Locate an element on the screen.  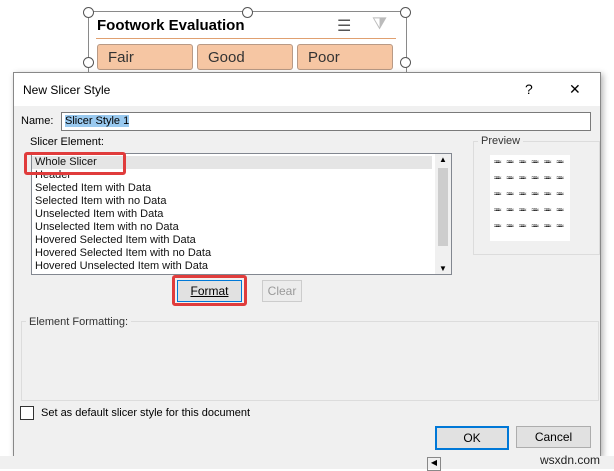
list-item: Selected Item with no Data is located at coordinates (232, 201).